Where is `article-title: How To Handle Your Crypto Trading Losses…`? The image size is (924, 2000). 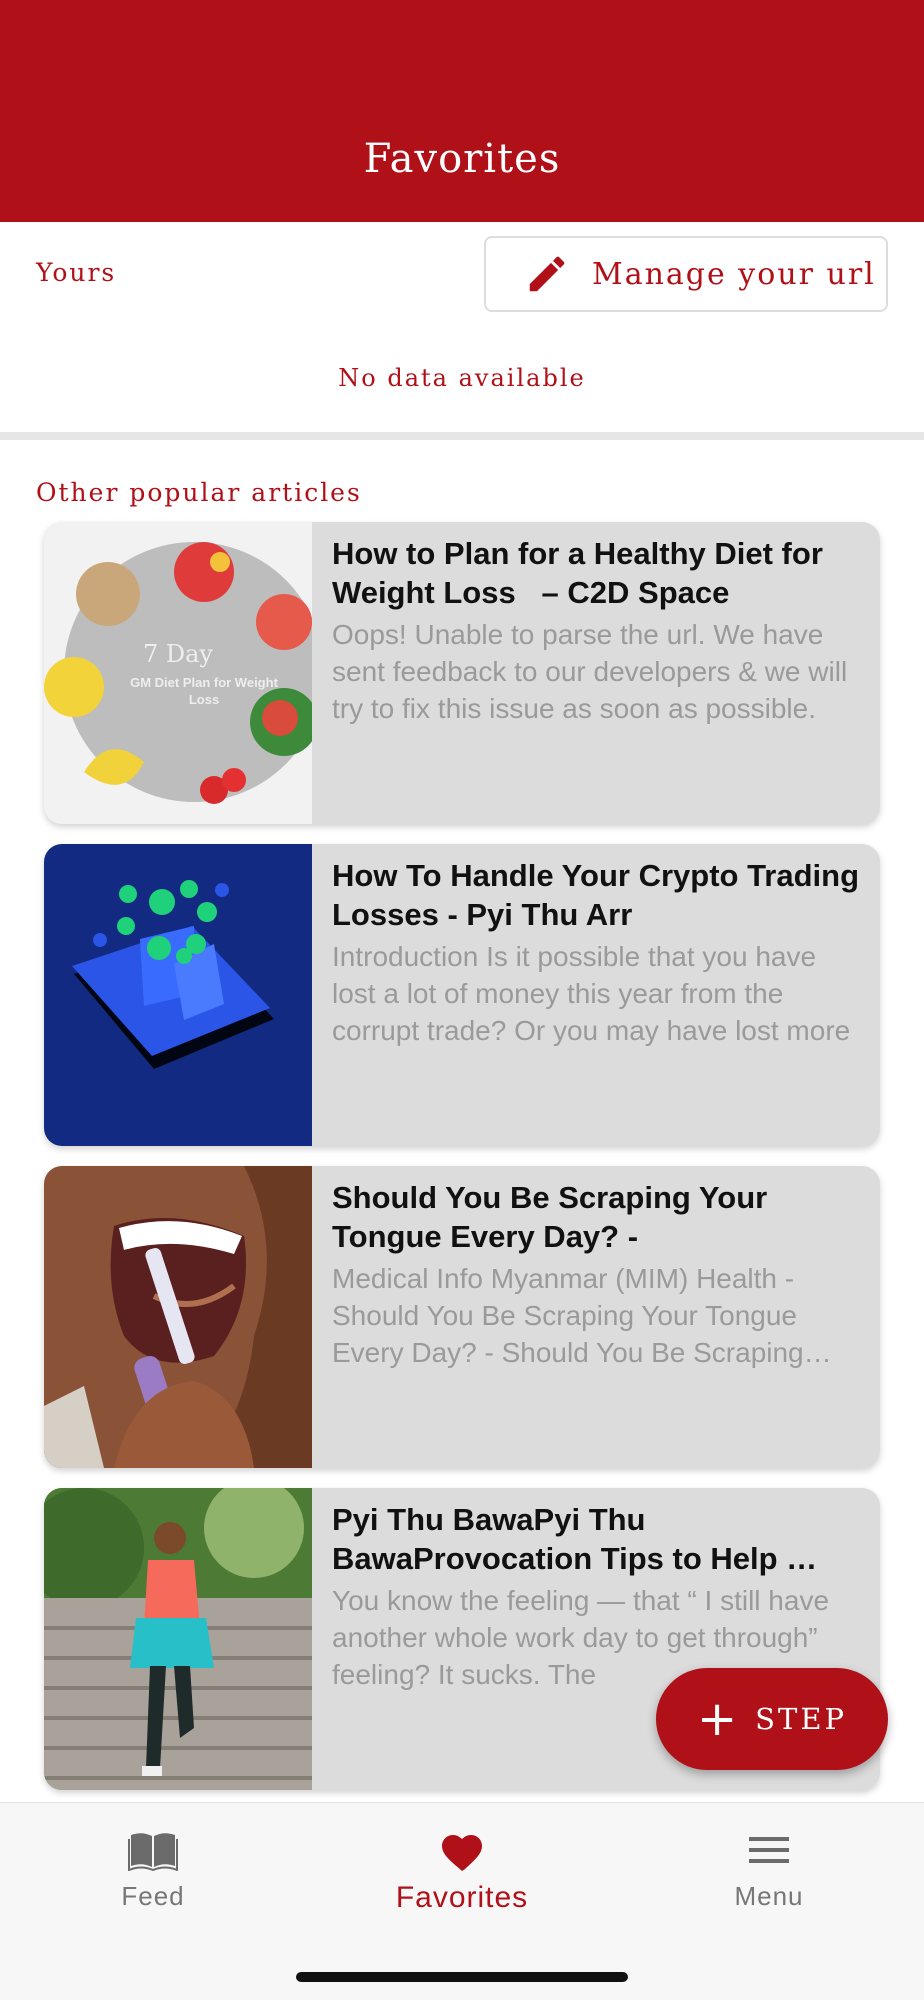
article-title: How To Handle Your Crypto Trading Losses… is located at coordinates (596, 895).